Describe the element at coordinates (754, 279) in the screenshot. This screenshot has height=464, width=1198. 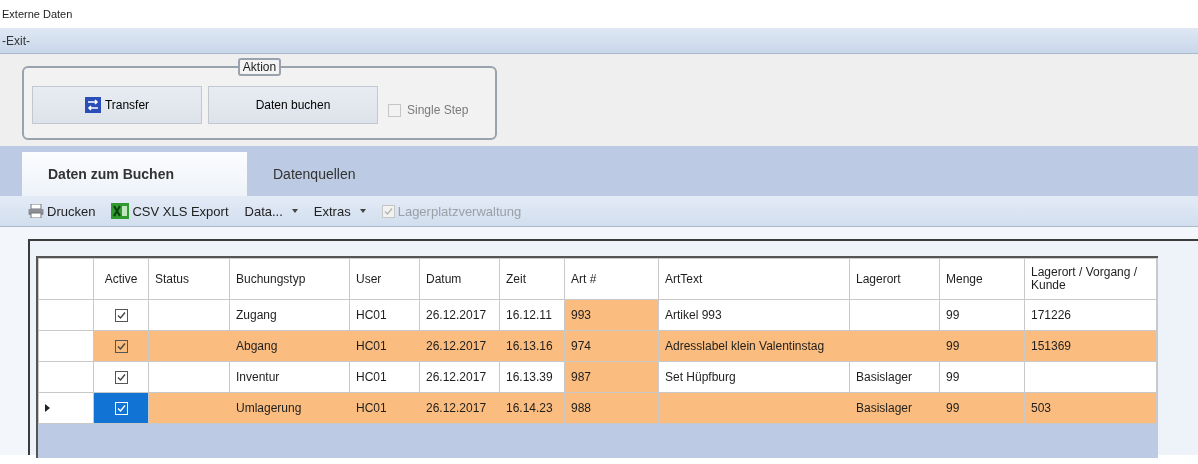
I see `column-header: ArtText` at that location.